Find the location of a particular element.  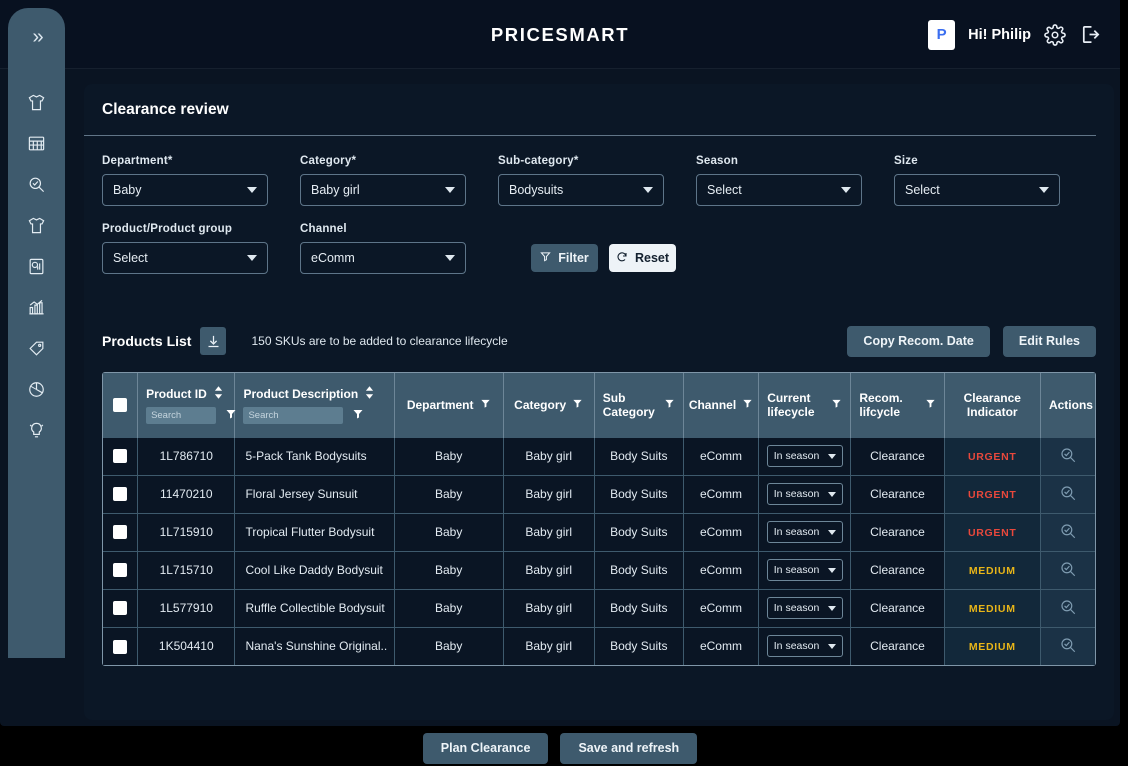

plan-clearance-button: Plan Clearance is located at coordinates (485, 748).